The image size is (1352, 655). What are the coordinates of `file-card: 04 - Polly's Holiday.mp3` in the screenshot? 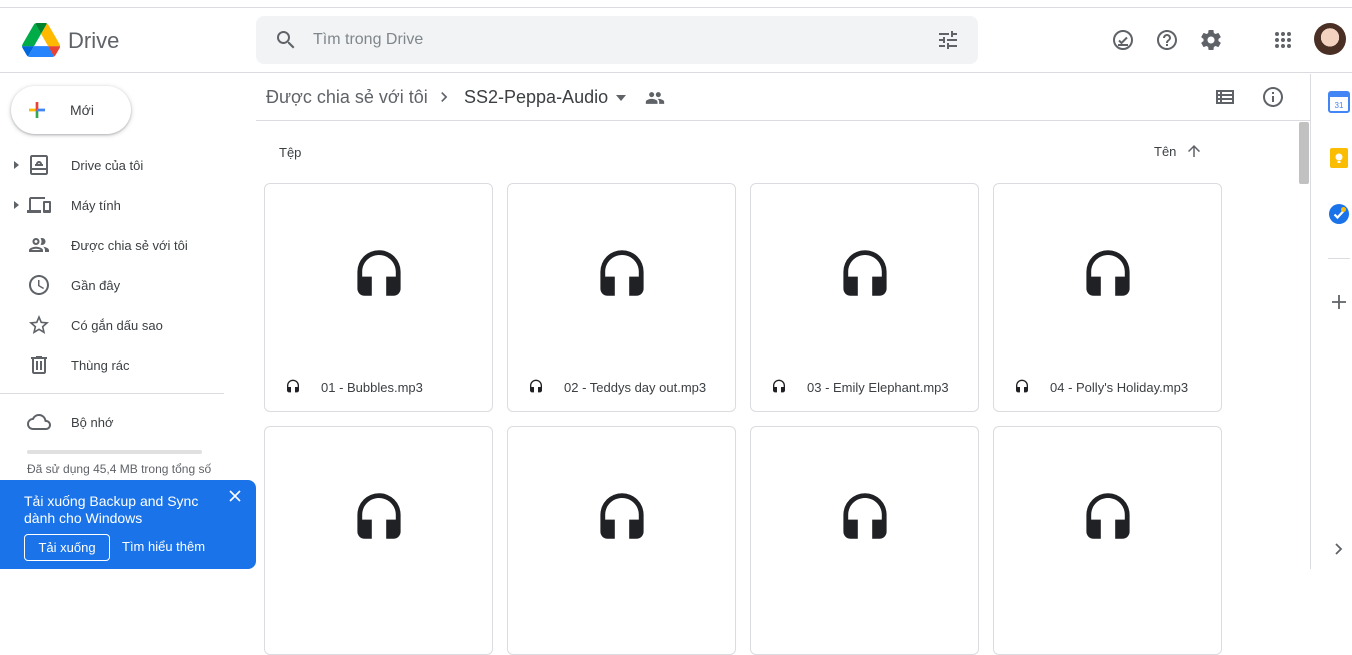 It's located at (1107, 297).